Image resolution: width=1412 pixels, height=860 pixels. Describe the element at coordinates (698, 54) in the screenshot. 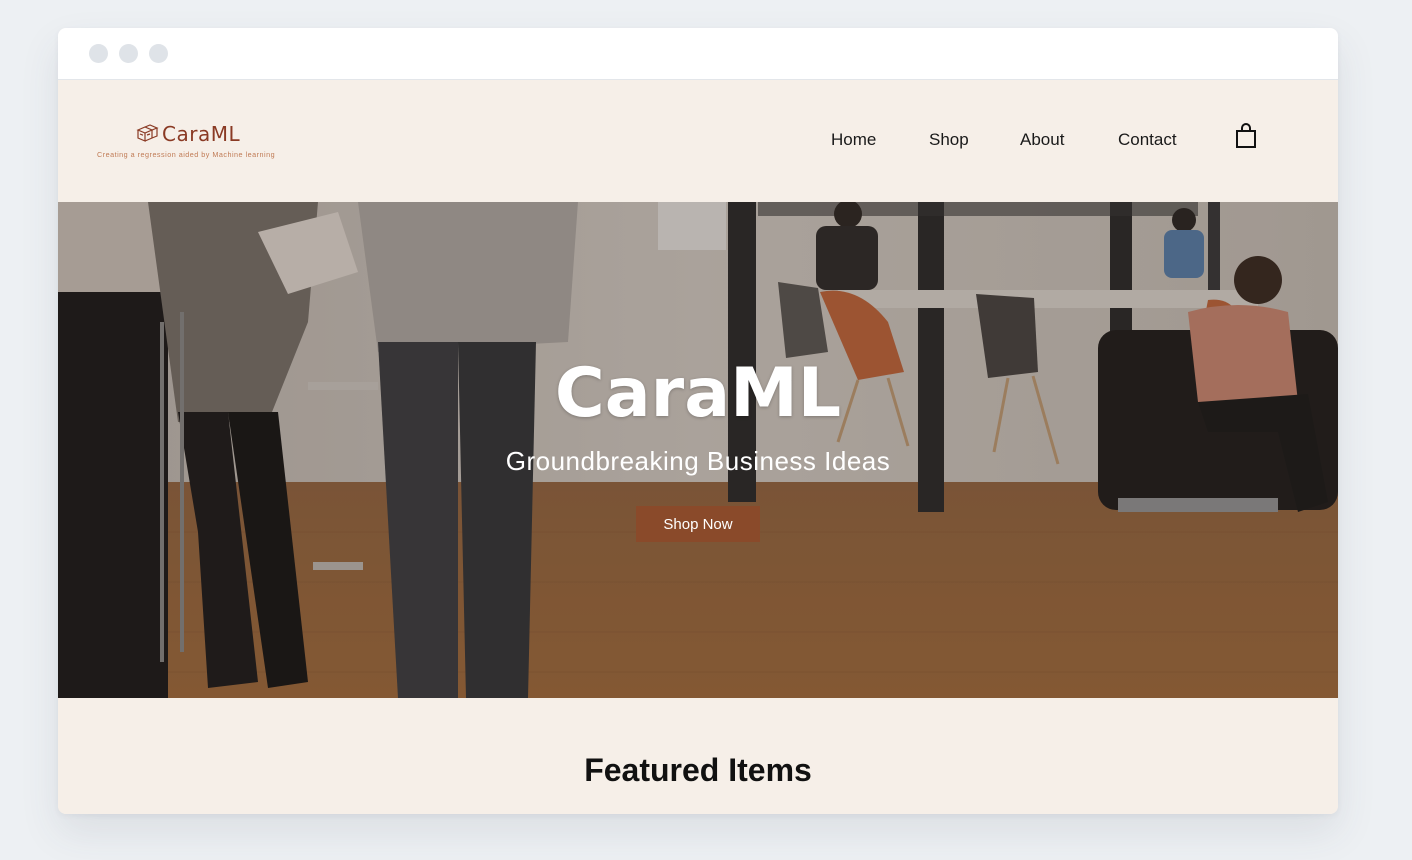

I see `window-titlebar` at that location.